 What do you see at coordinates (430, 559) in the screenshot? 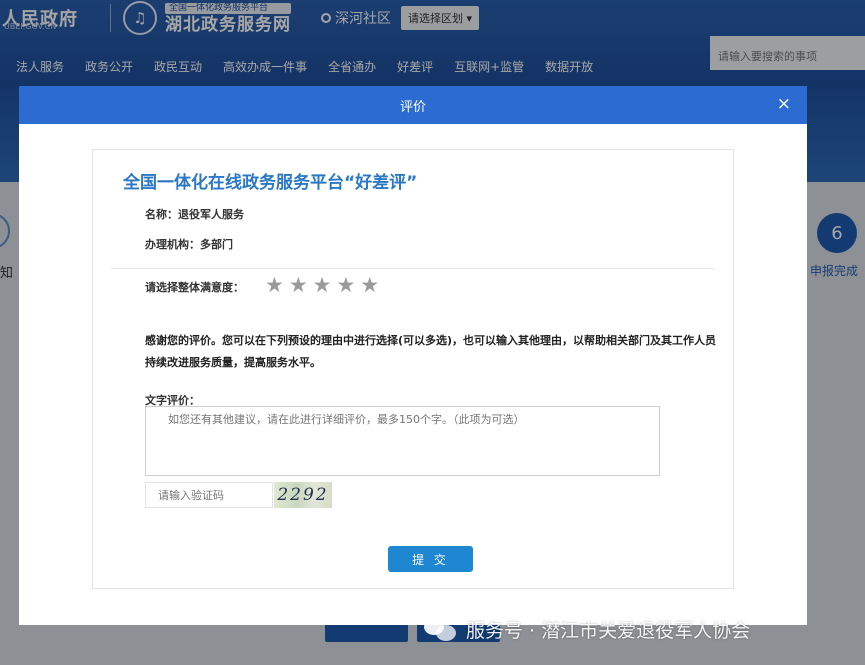
I see `submit-button: 提 交` at bounding box center [430, 559].